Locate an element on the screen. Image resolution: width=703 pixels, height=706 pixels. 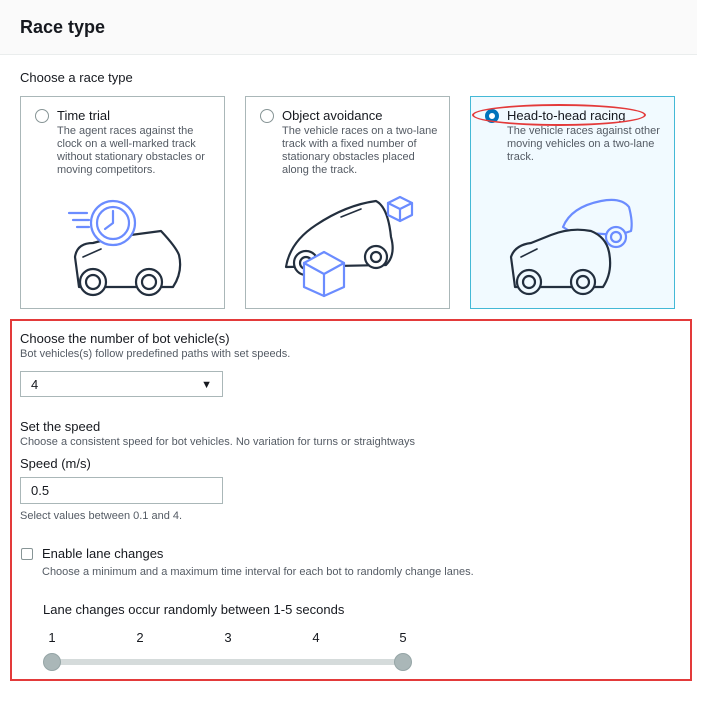
two-cars-icon is located at coordinates (571, 247).